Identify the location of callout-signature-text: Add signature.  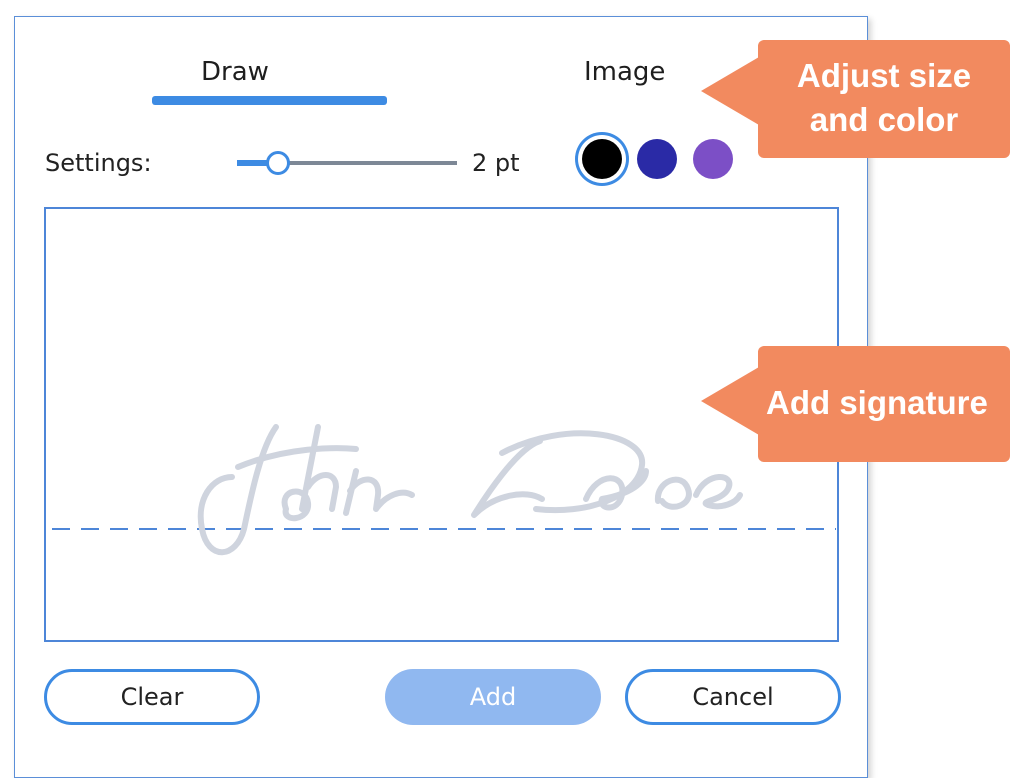
(877, 402).